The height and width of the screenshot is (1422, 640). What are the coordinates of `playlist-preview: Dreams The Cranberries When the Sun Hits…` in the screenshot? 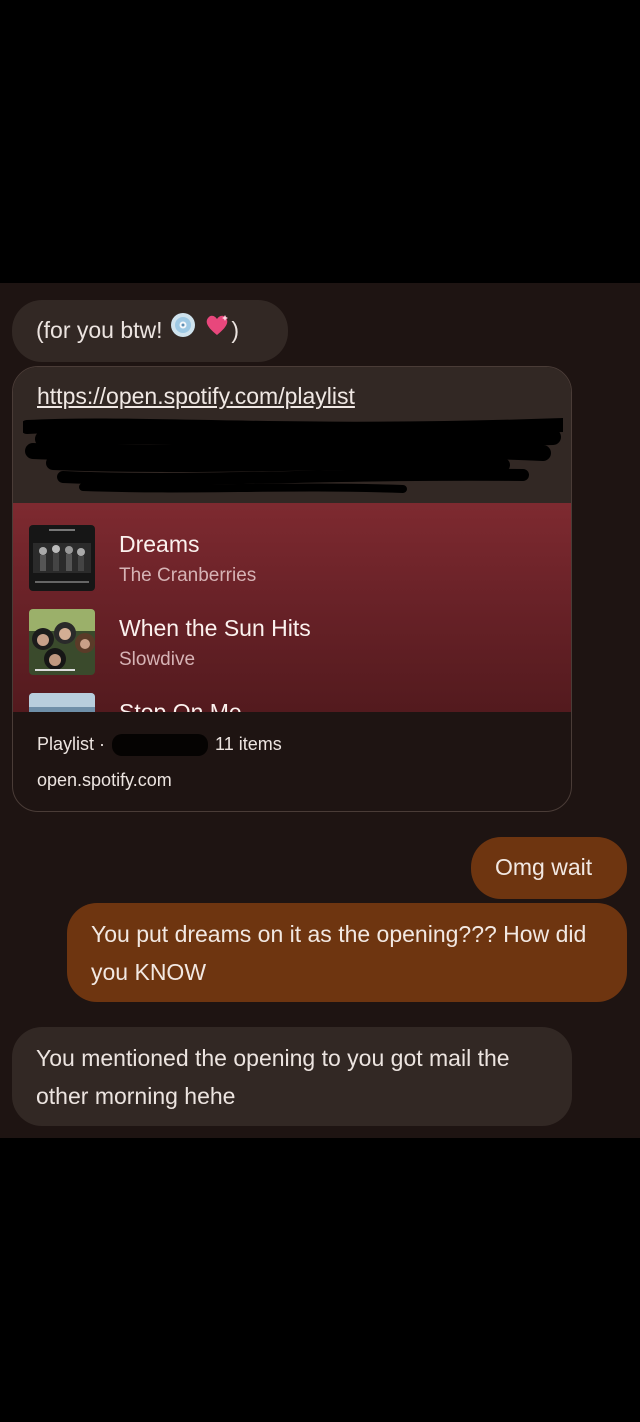 It's located at (292, 607).